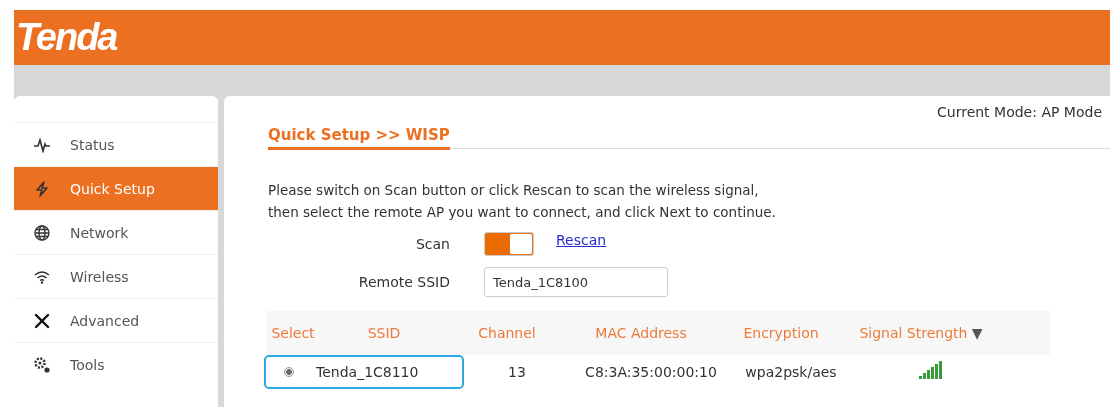 The height and width of the screenshot is (407, 1110). What do you see at coordinates (367, 372) in the screenshot?
I see `table-cell: Tenda_1C8110` at bounding box center [367, 372].